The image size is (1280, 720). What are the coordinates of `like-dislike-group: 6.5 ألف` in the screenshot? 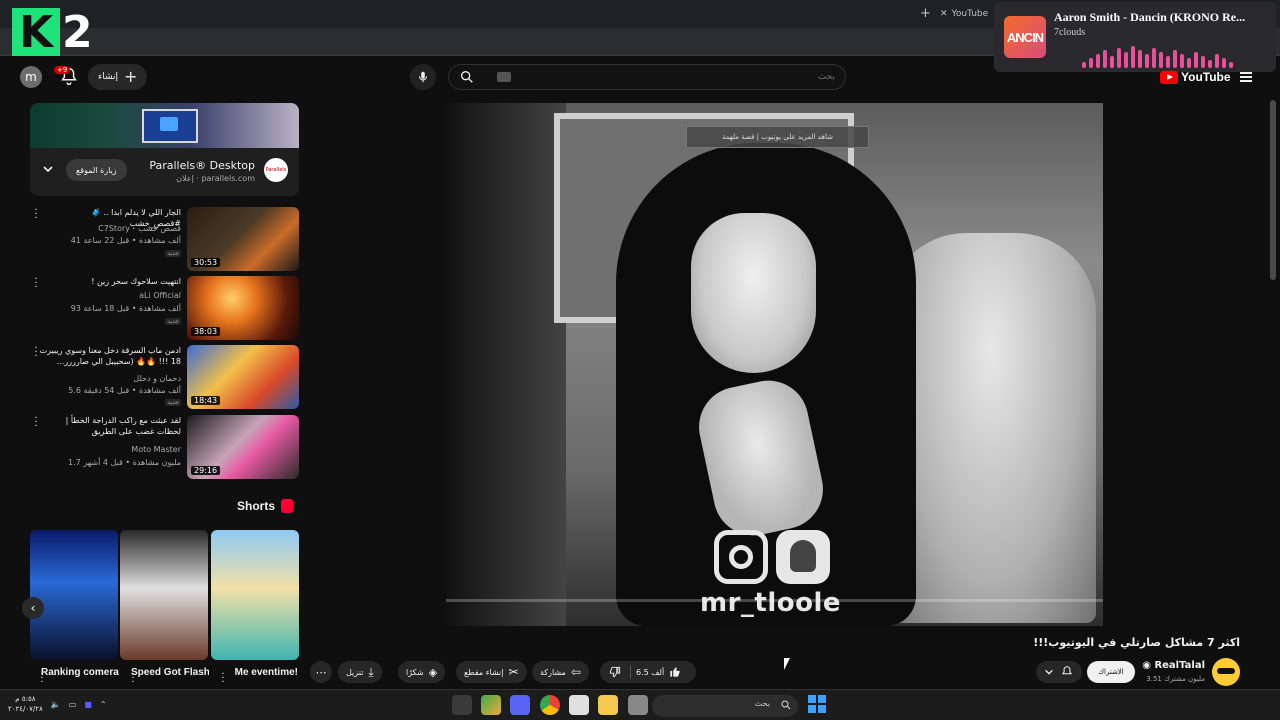 It's located at (648, 672).